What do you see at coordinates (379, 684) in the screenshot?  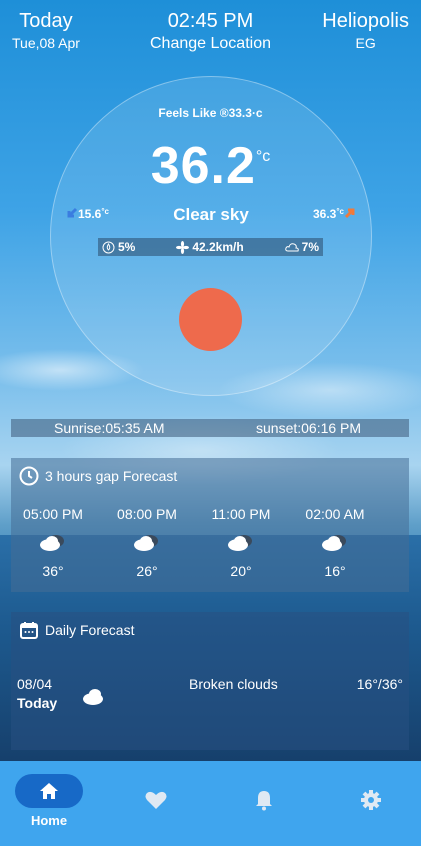 I see `day-temp-range: 16°/36°` at bounding box center [379, 684].